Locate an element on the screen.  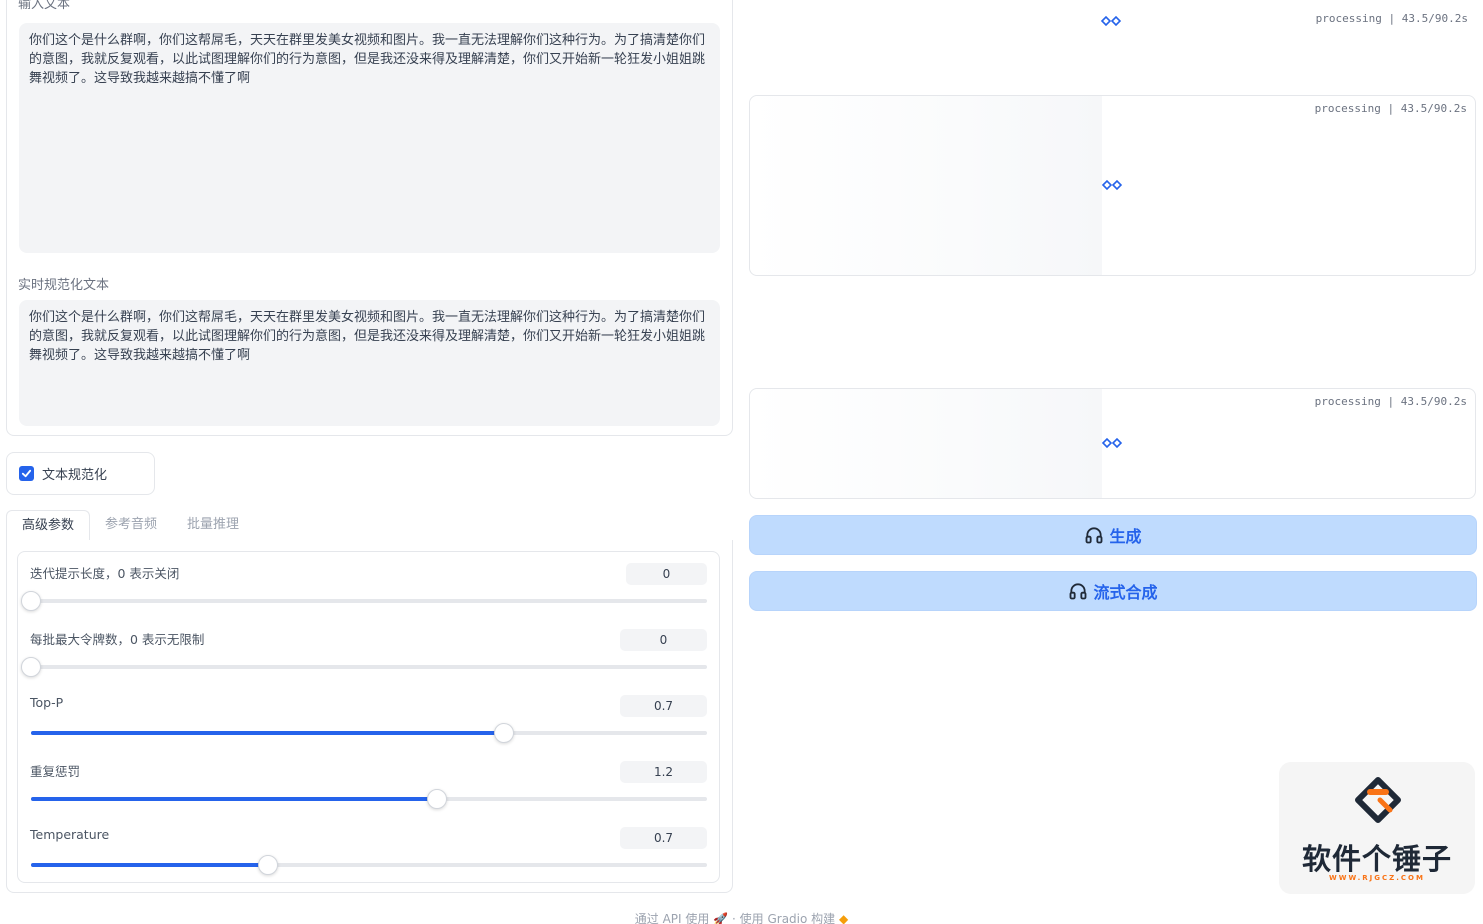
normalize-checkbox-container: 文本规范化 is located at coordinates (80, 473).